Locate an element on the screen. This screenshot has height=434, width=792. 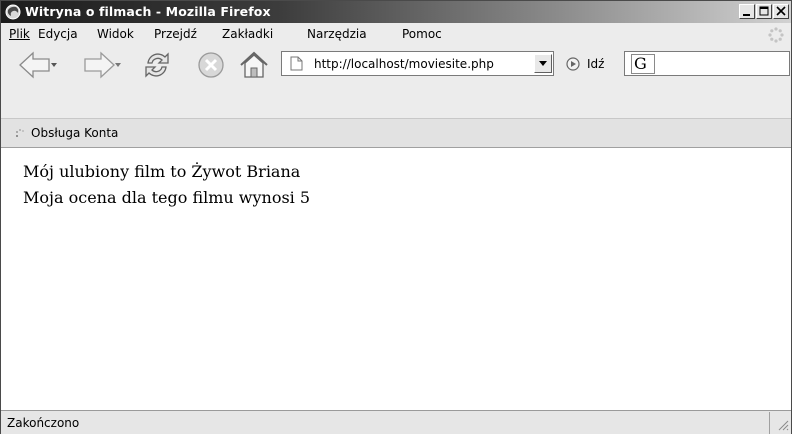
favorite-film-text: Mój ulubiony film to Żywot Briana is located at coordinates (162, 171).